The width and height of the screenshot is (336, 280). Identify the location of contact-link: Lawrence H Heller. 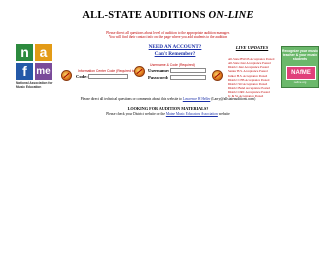
(197, 99).